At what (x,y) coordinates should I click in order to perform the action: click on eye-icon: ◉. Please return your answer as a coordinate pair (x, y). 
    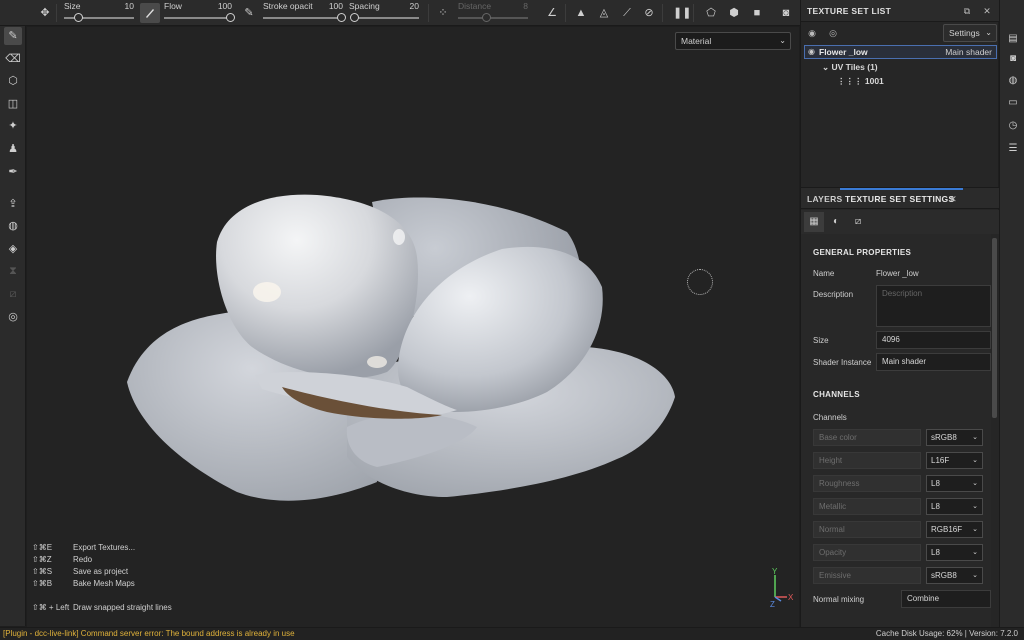
    Looking at the image, I should click on (811, 52).